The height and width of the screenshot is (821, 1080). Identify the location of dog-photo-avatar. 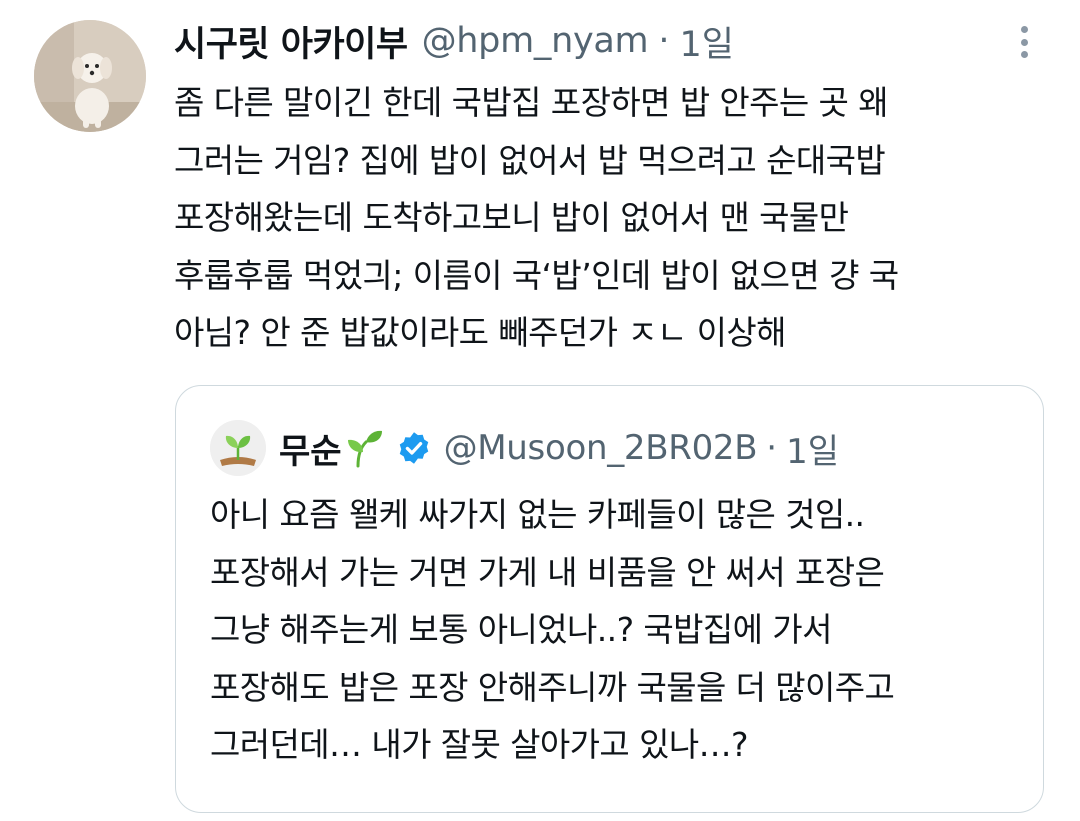
(90, 76).